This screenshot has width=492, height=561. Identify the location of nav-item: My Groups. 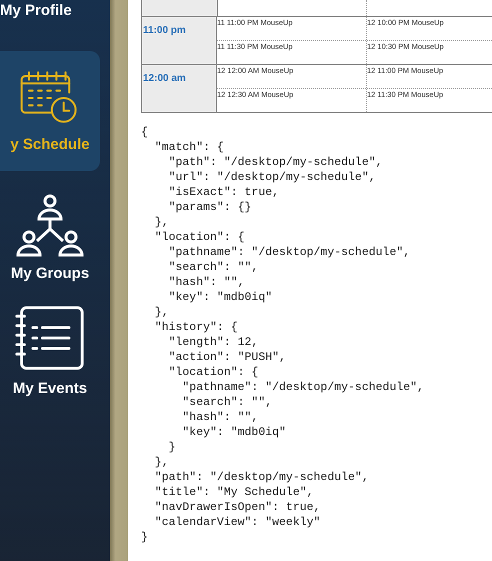
(50, 237).